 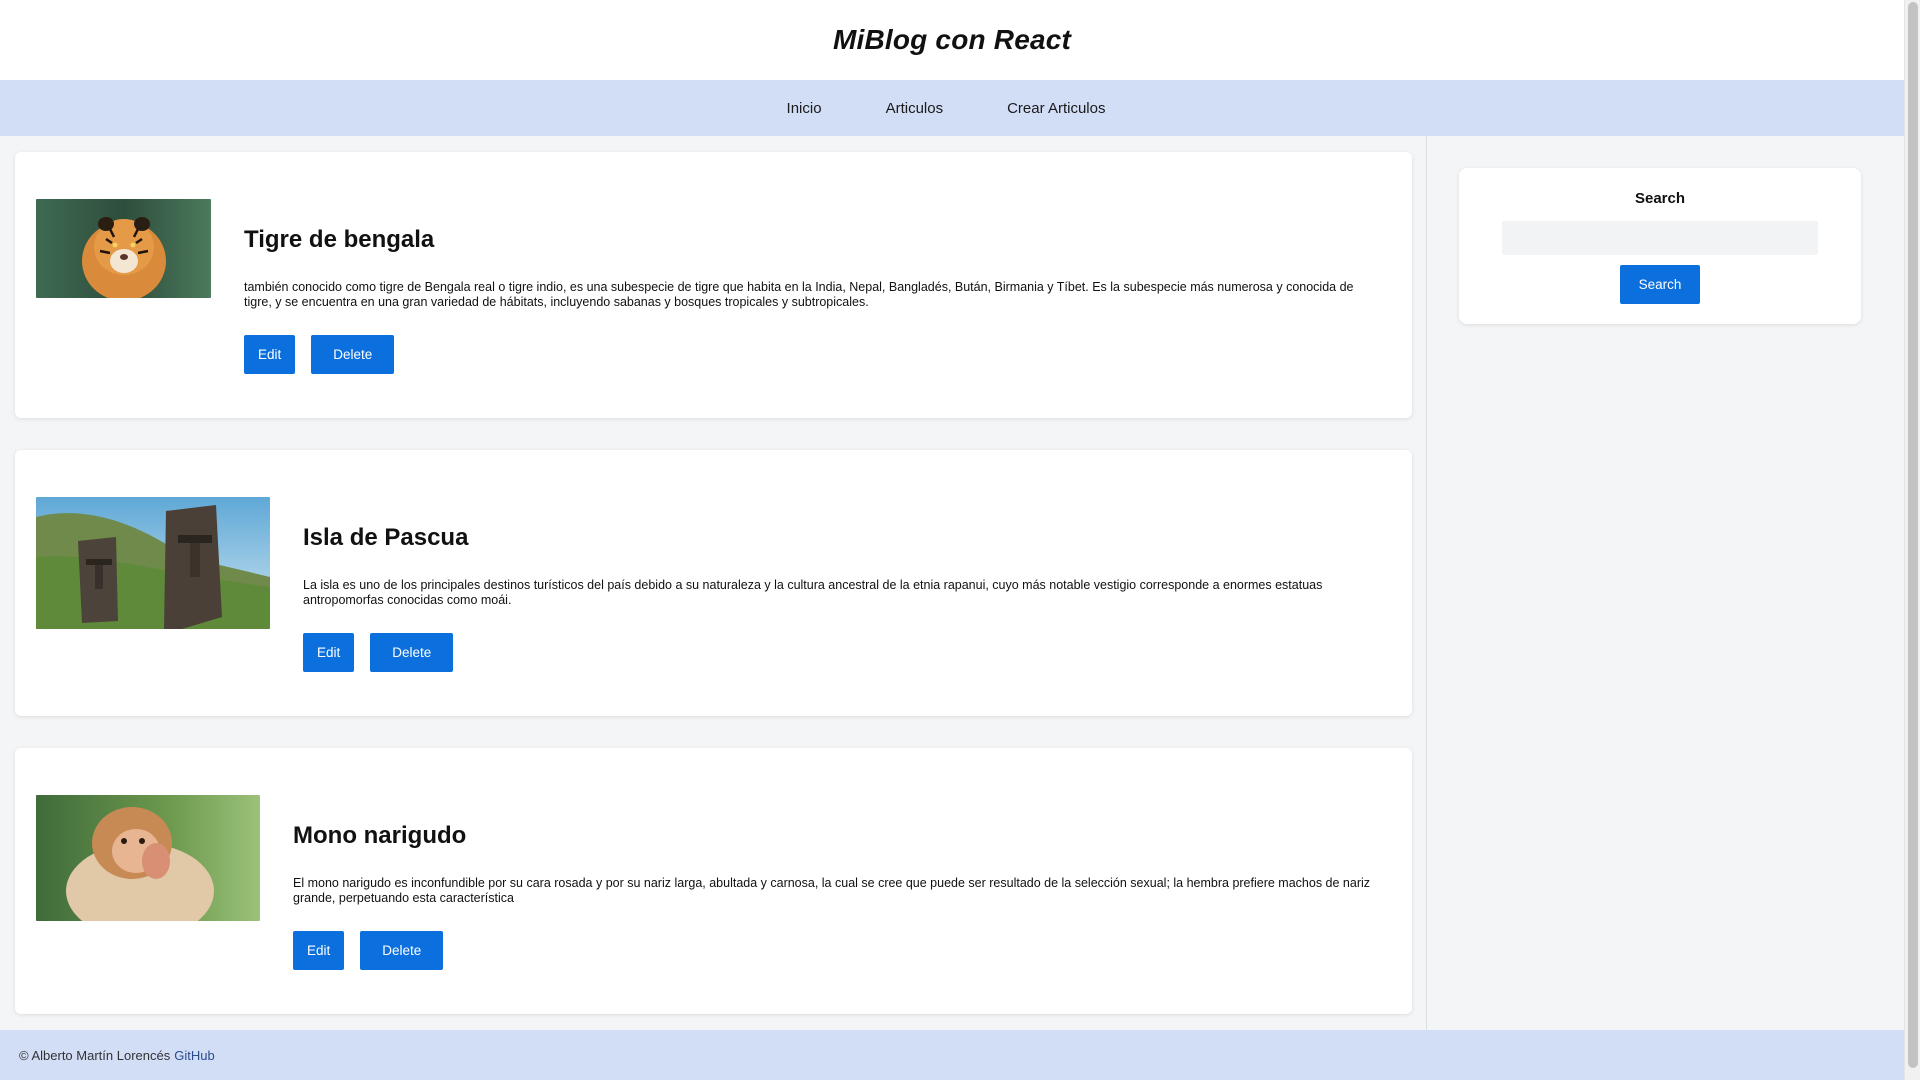 What do you see at coordinates (804, 108) in the screenshot?
I see `nav-item-inicio: Inicio` at bounding box center [804, 108].